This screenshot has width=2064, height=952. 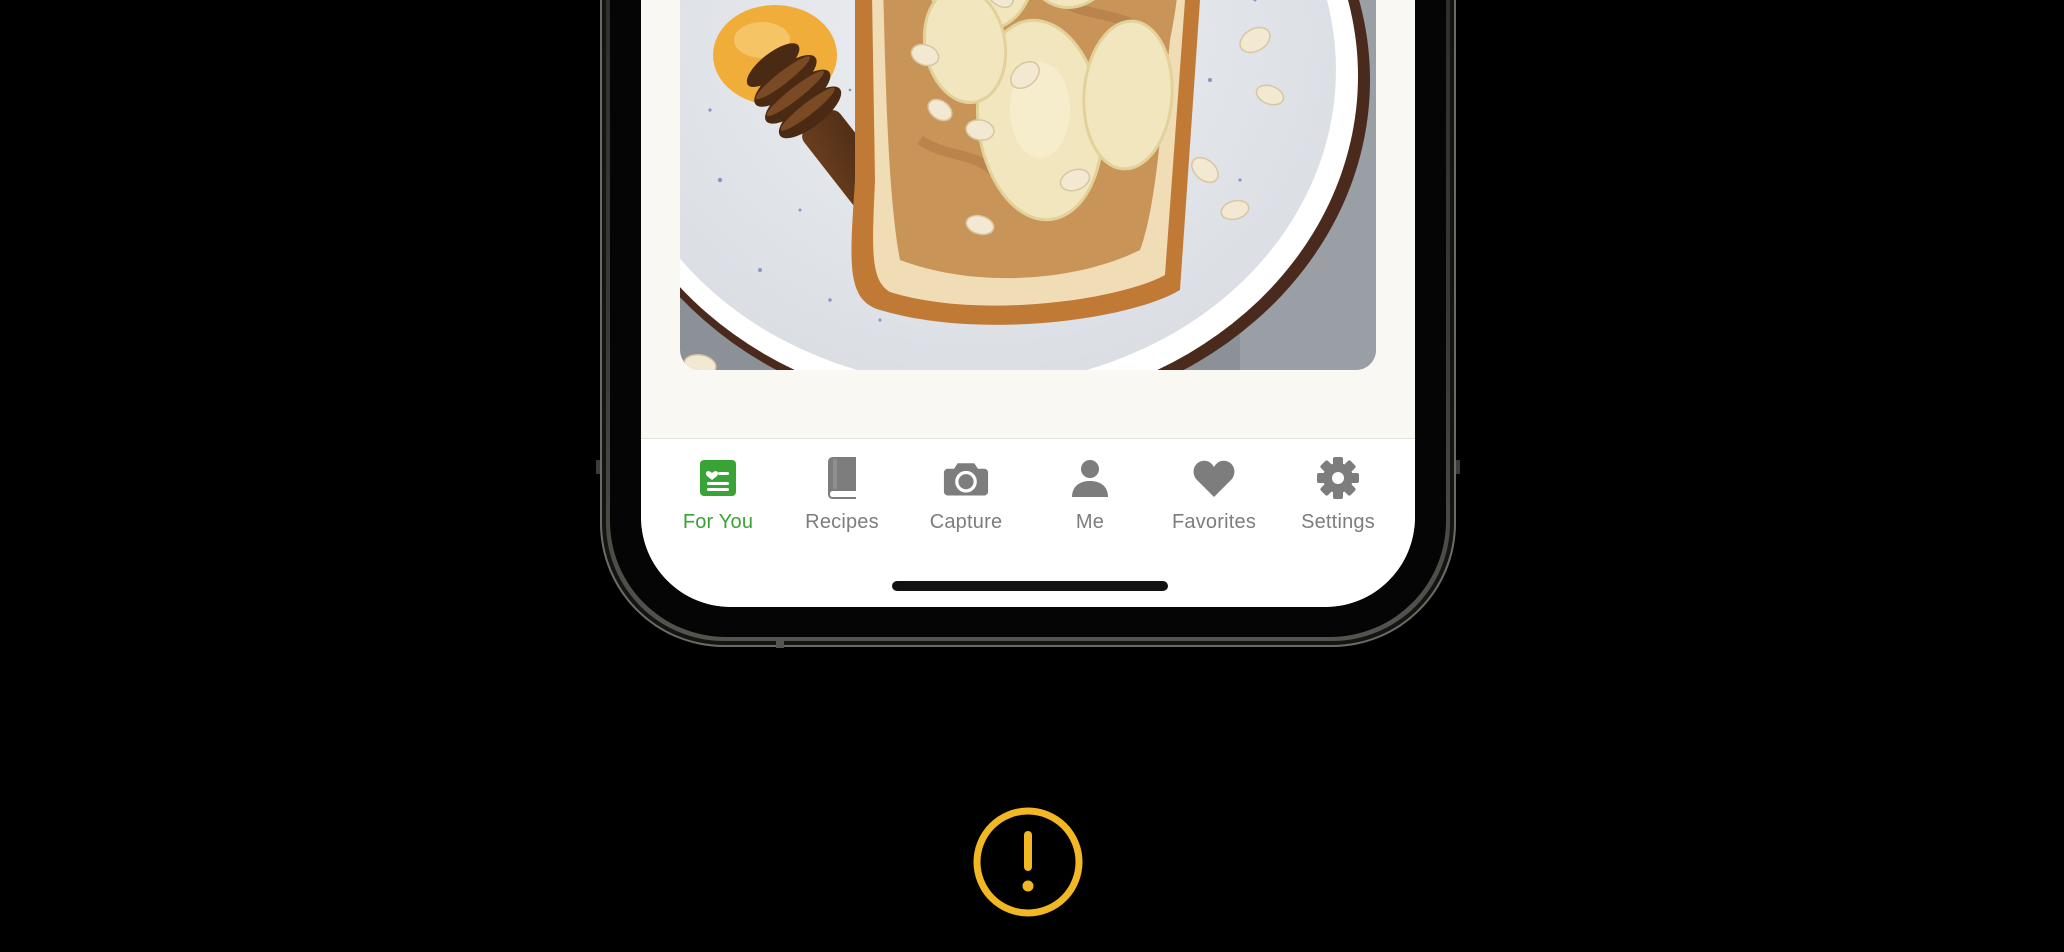 I want to click on tab-label: Me, so click(x=1090, y=522).